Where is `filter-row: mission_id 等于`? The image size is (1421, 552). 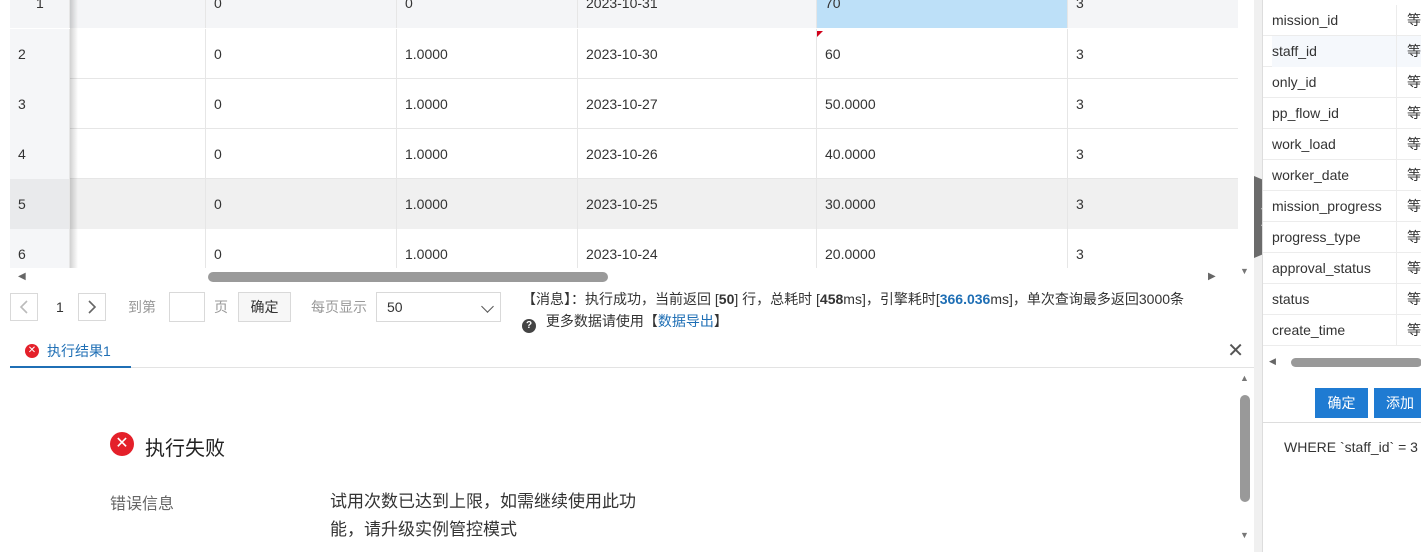
filter-row: mission_id 等于 is located at coordinates (1342, 20).